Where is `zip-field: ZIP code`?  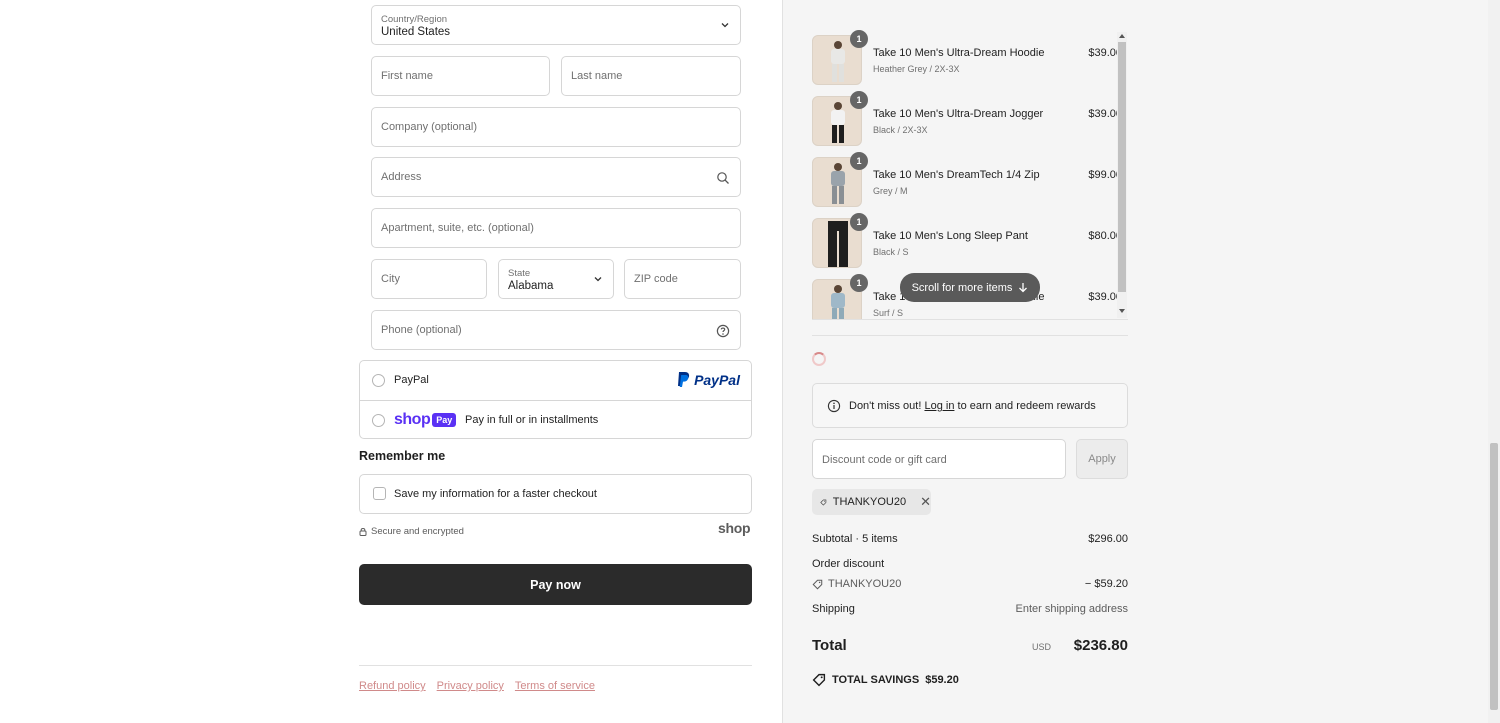
zip-field: ZIP code is located at coordinates (682, 279).